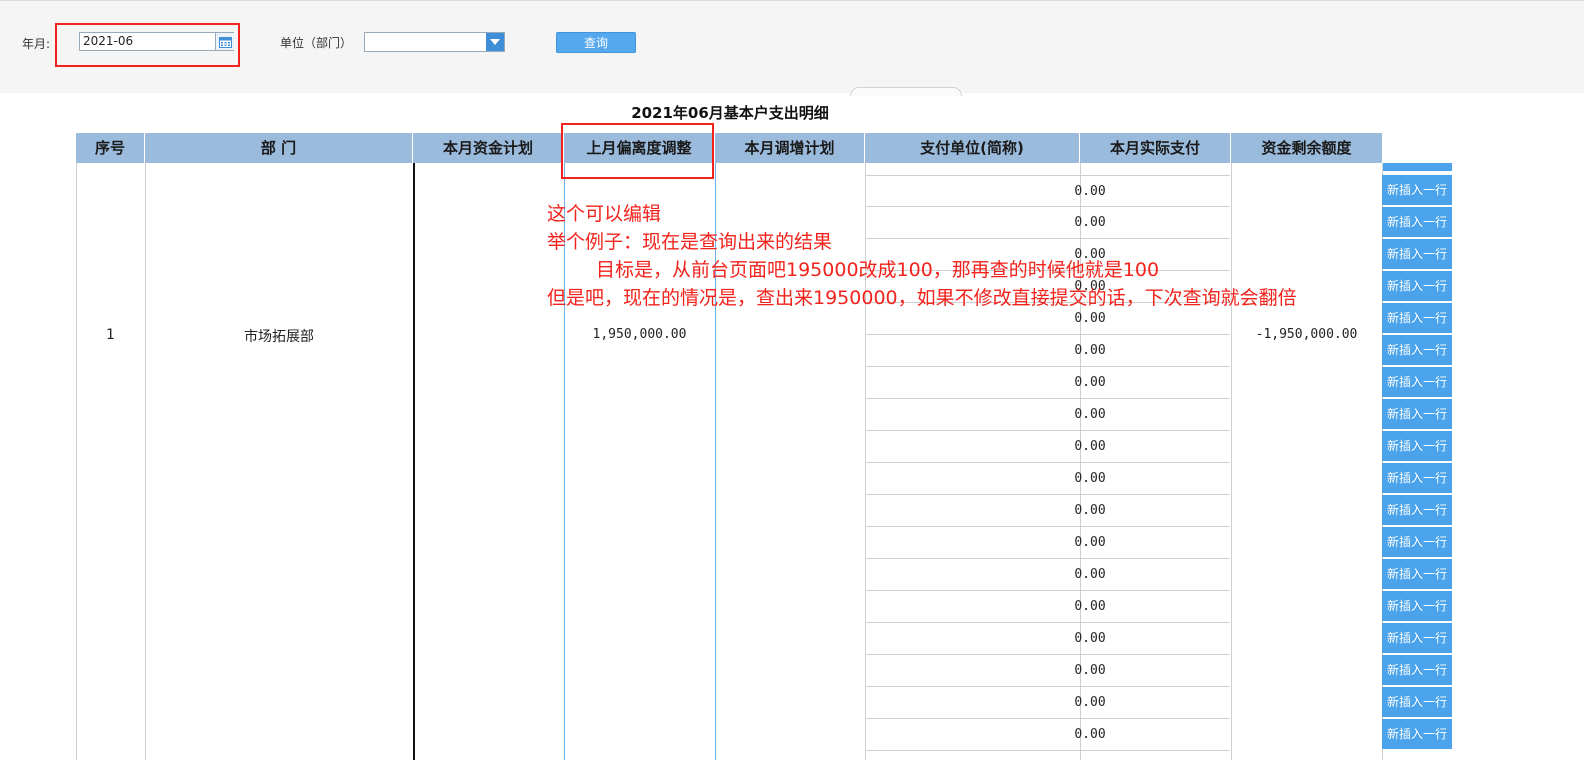 The height and width of the screenshot is (760, 1584). I want to click on annotation-line-3: 目标是，从前台页面吧195000改成100，那再查的时候他就是100, so click(878, 270).